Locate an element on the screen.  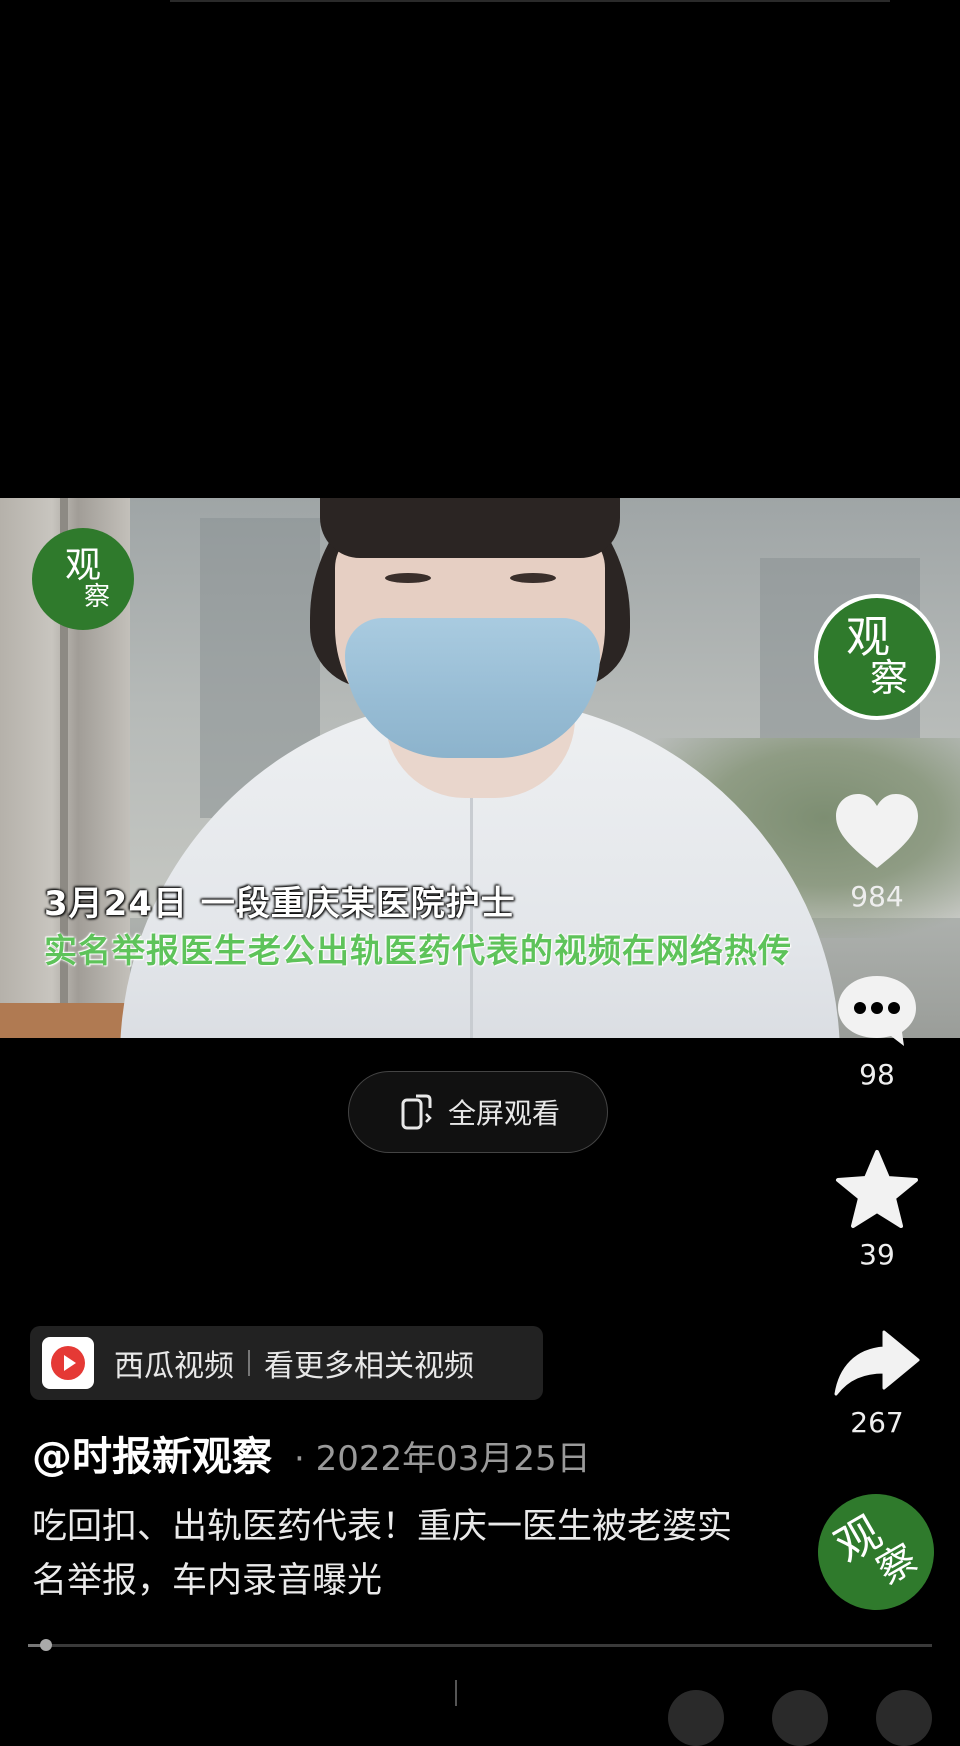
avatar-char-big: 观 is located at coordinates (868, 637).